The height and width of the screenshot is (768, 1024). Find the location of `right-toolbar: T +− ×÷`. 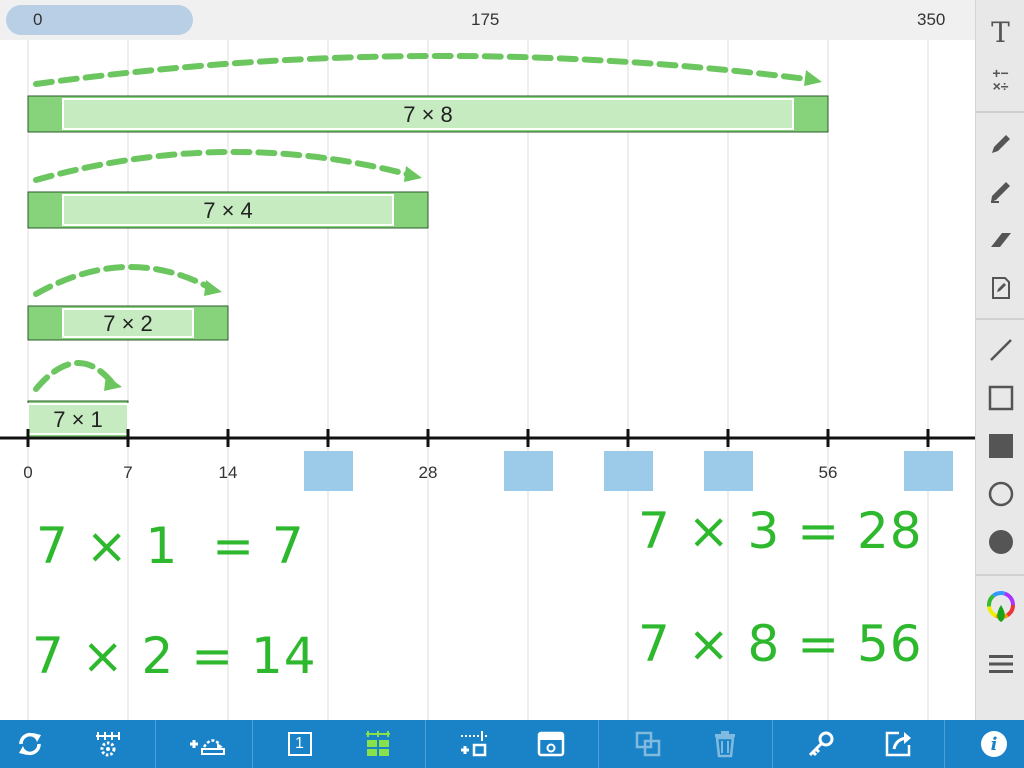

right-toolbar: T +− ×÷ is located at coordinates (999, 360).